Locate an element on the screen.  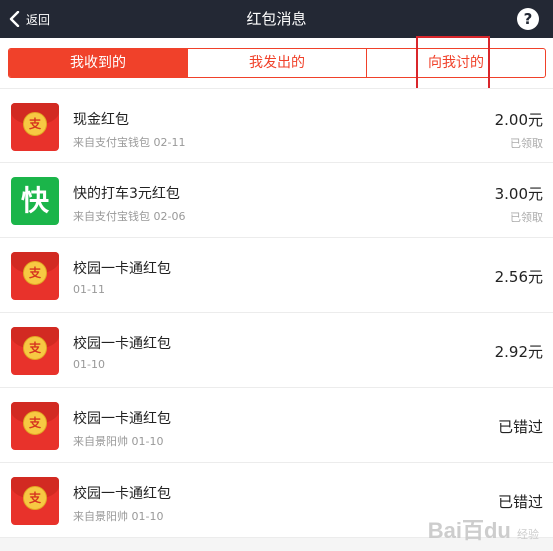
top-bar: 返回 红包消息 ? is located at coordinates (276, 19).